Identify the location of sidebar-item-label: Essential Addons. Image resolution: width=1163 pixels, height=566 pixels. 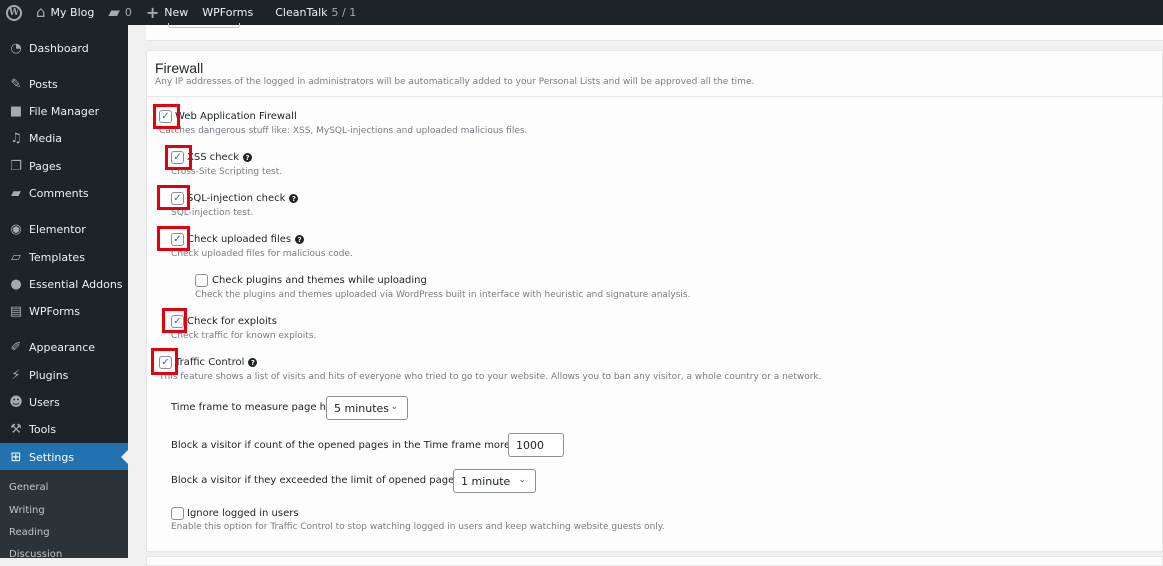
(76, 284).